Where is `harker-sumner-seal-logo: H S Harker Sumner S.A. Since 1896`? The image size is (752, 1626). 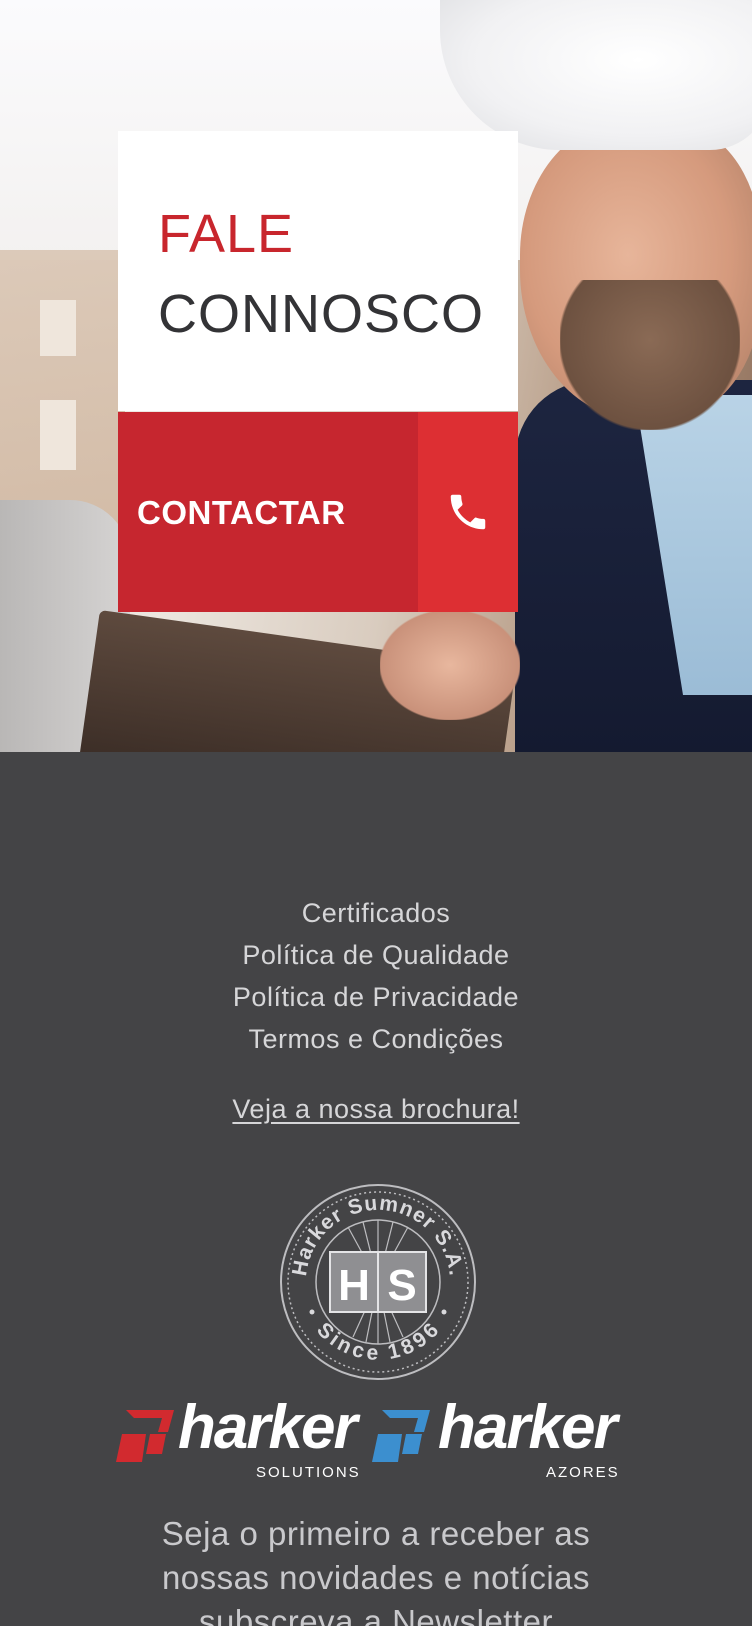 harker-sumner-seal-logo: H S Harker Sumner S.A. Since 1896 is located at coordinates (378, 1282).